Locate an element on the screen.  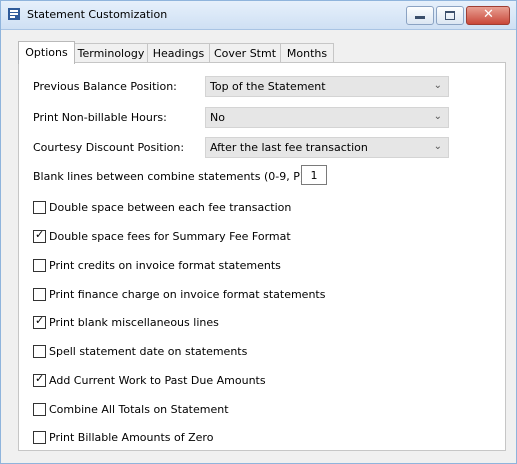
checkbox-add-current-work: ✓ Add Current Work to Past Due Amounts is located at coordinates (149, 380).